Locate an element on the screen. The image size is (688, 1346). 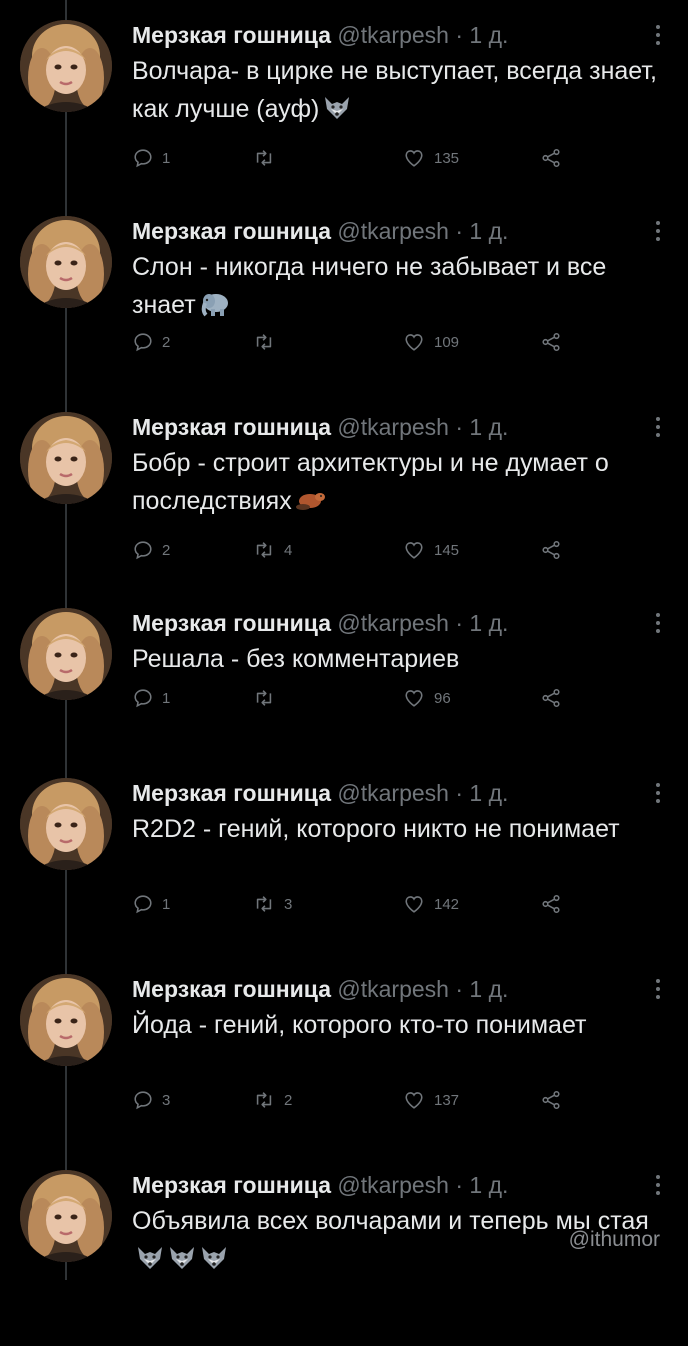
watermark: @ithumor is located at coordinates (614, 1239).